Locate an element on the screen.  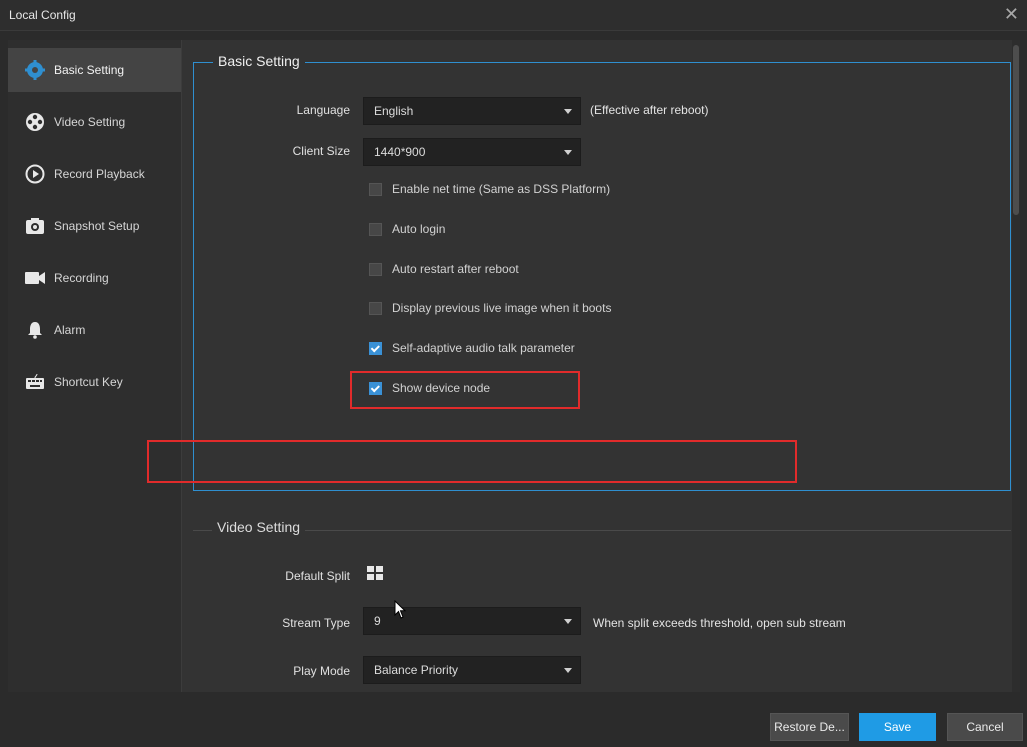
sidebar-item-label: Video Setting is located at coordinates (90, 122).